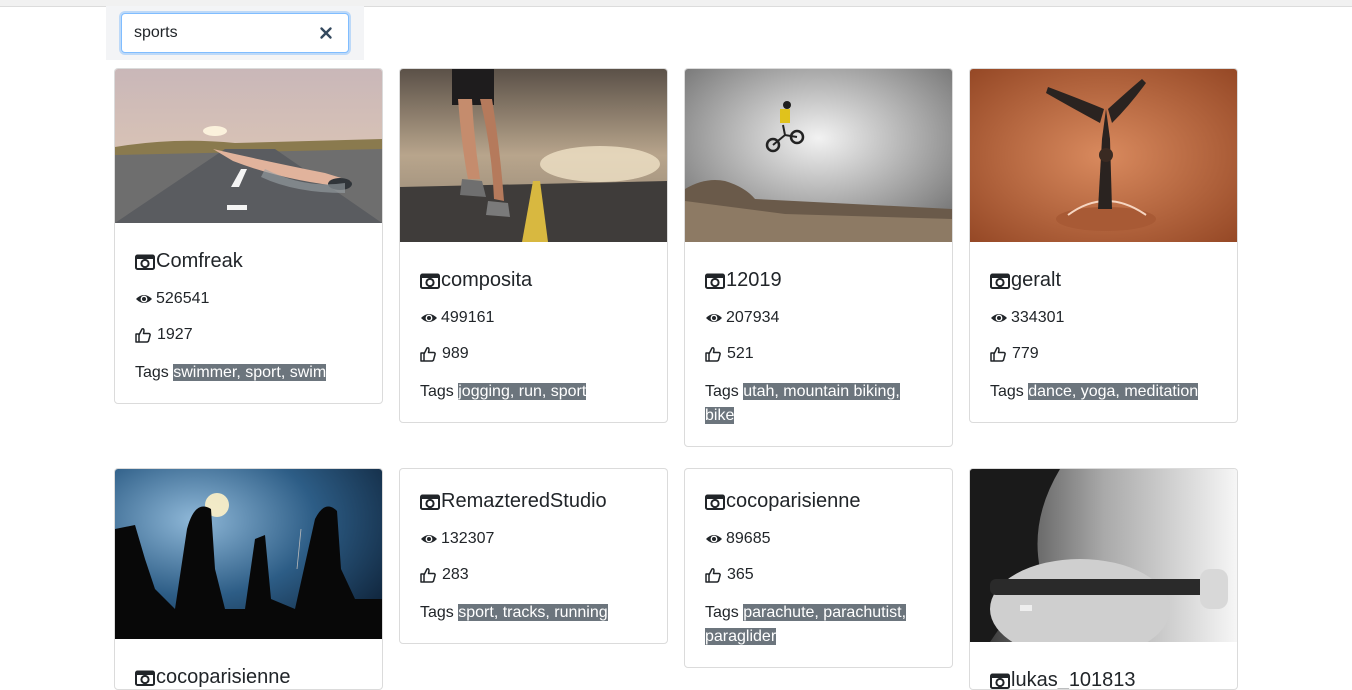 This screenshot has height=690, width=1352. I want to click on tags-list: swimmer, sport, swim, so click(250, 372).